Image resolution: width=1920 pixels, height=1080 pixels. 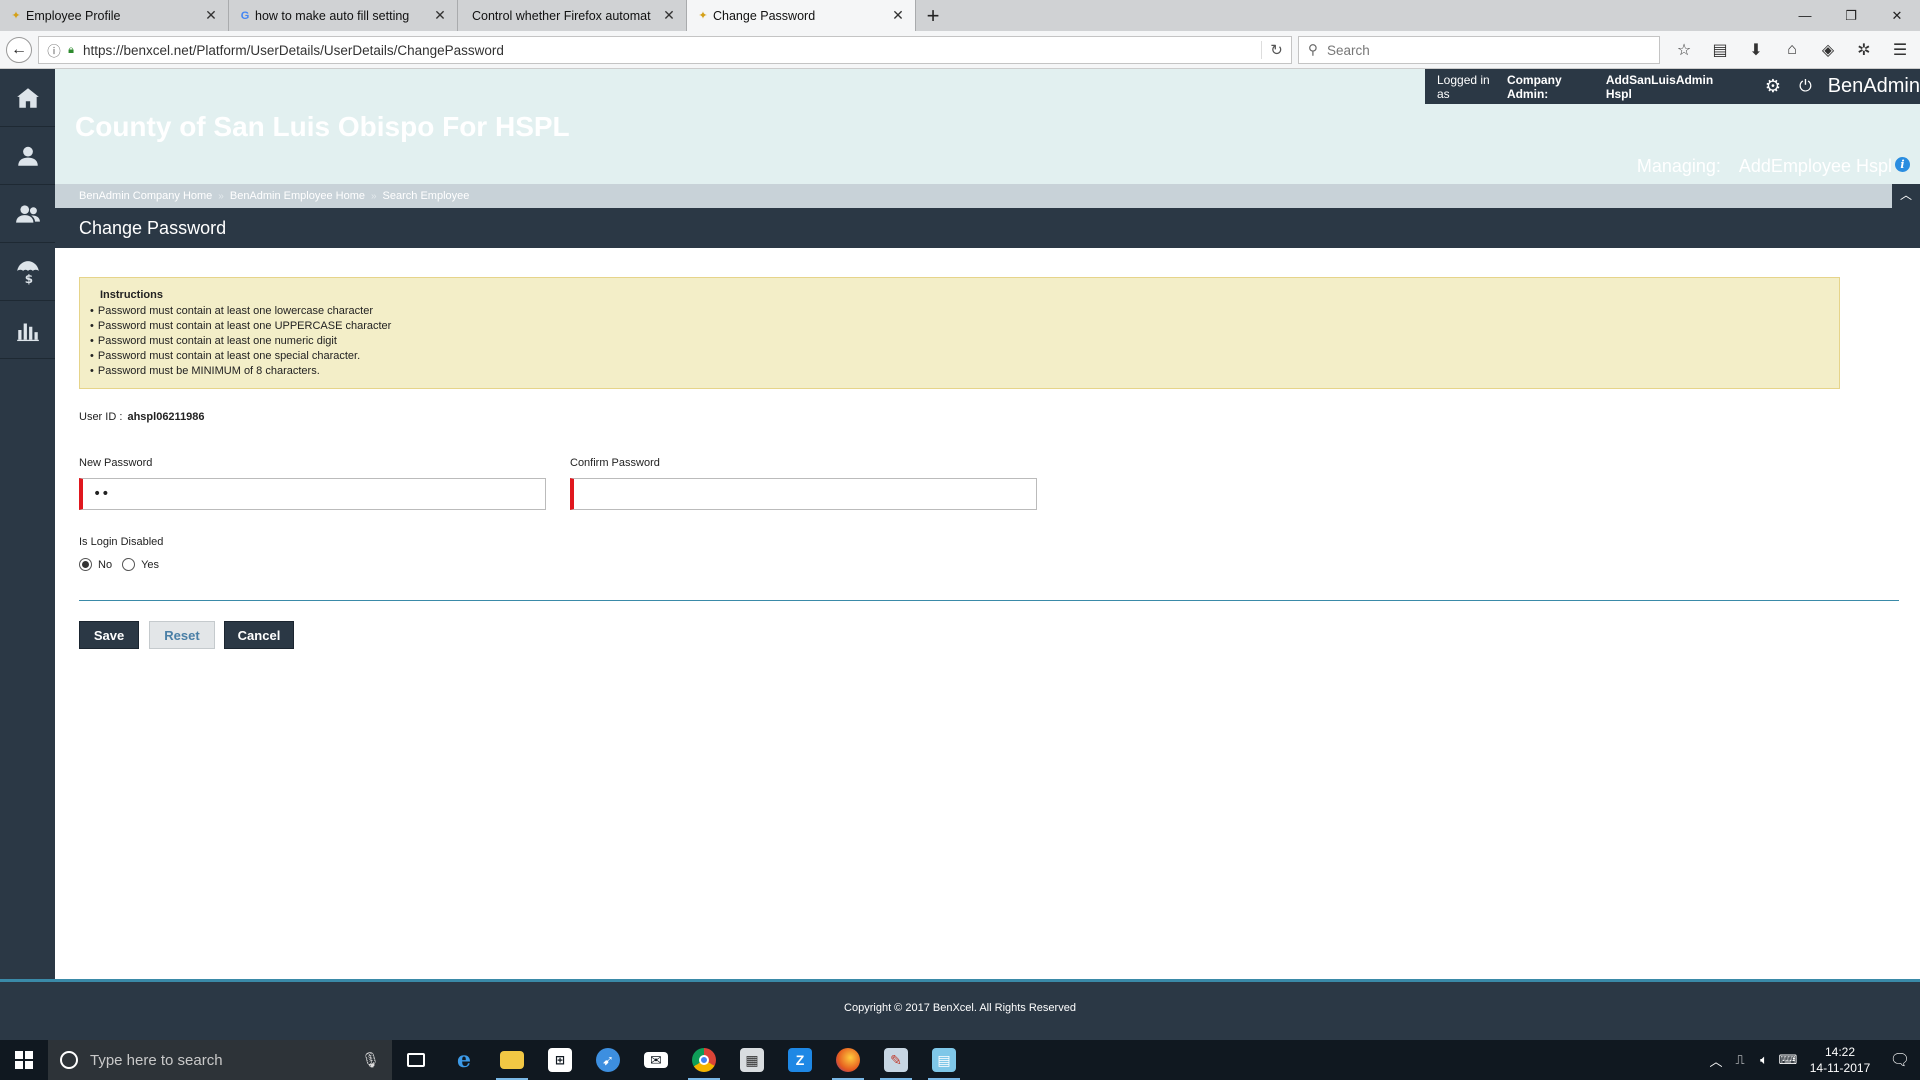 I want to click on sidebar-item-employee, so click(x=27, y=156).